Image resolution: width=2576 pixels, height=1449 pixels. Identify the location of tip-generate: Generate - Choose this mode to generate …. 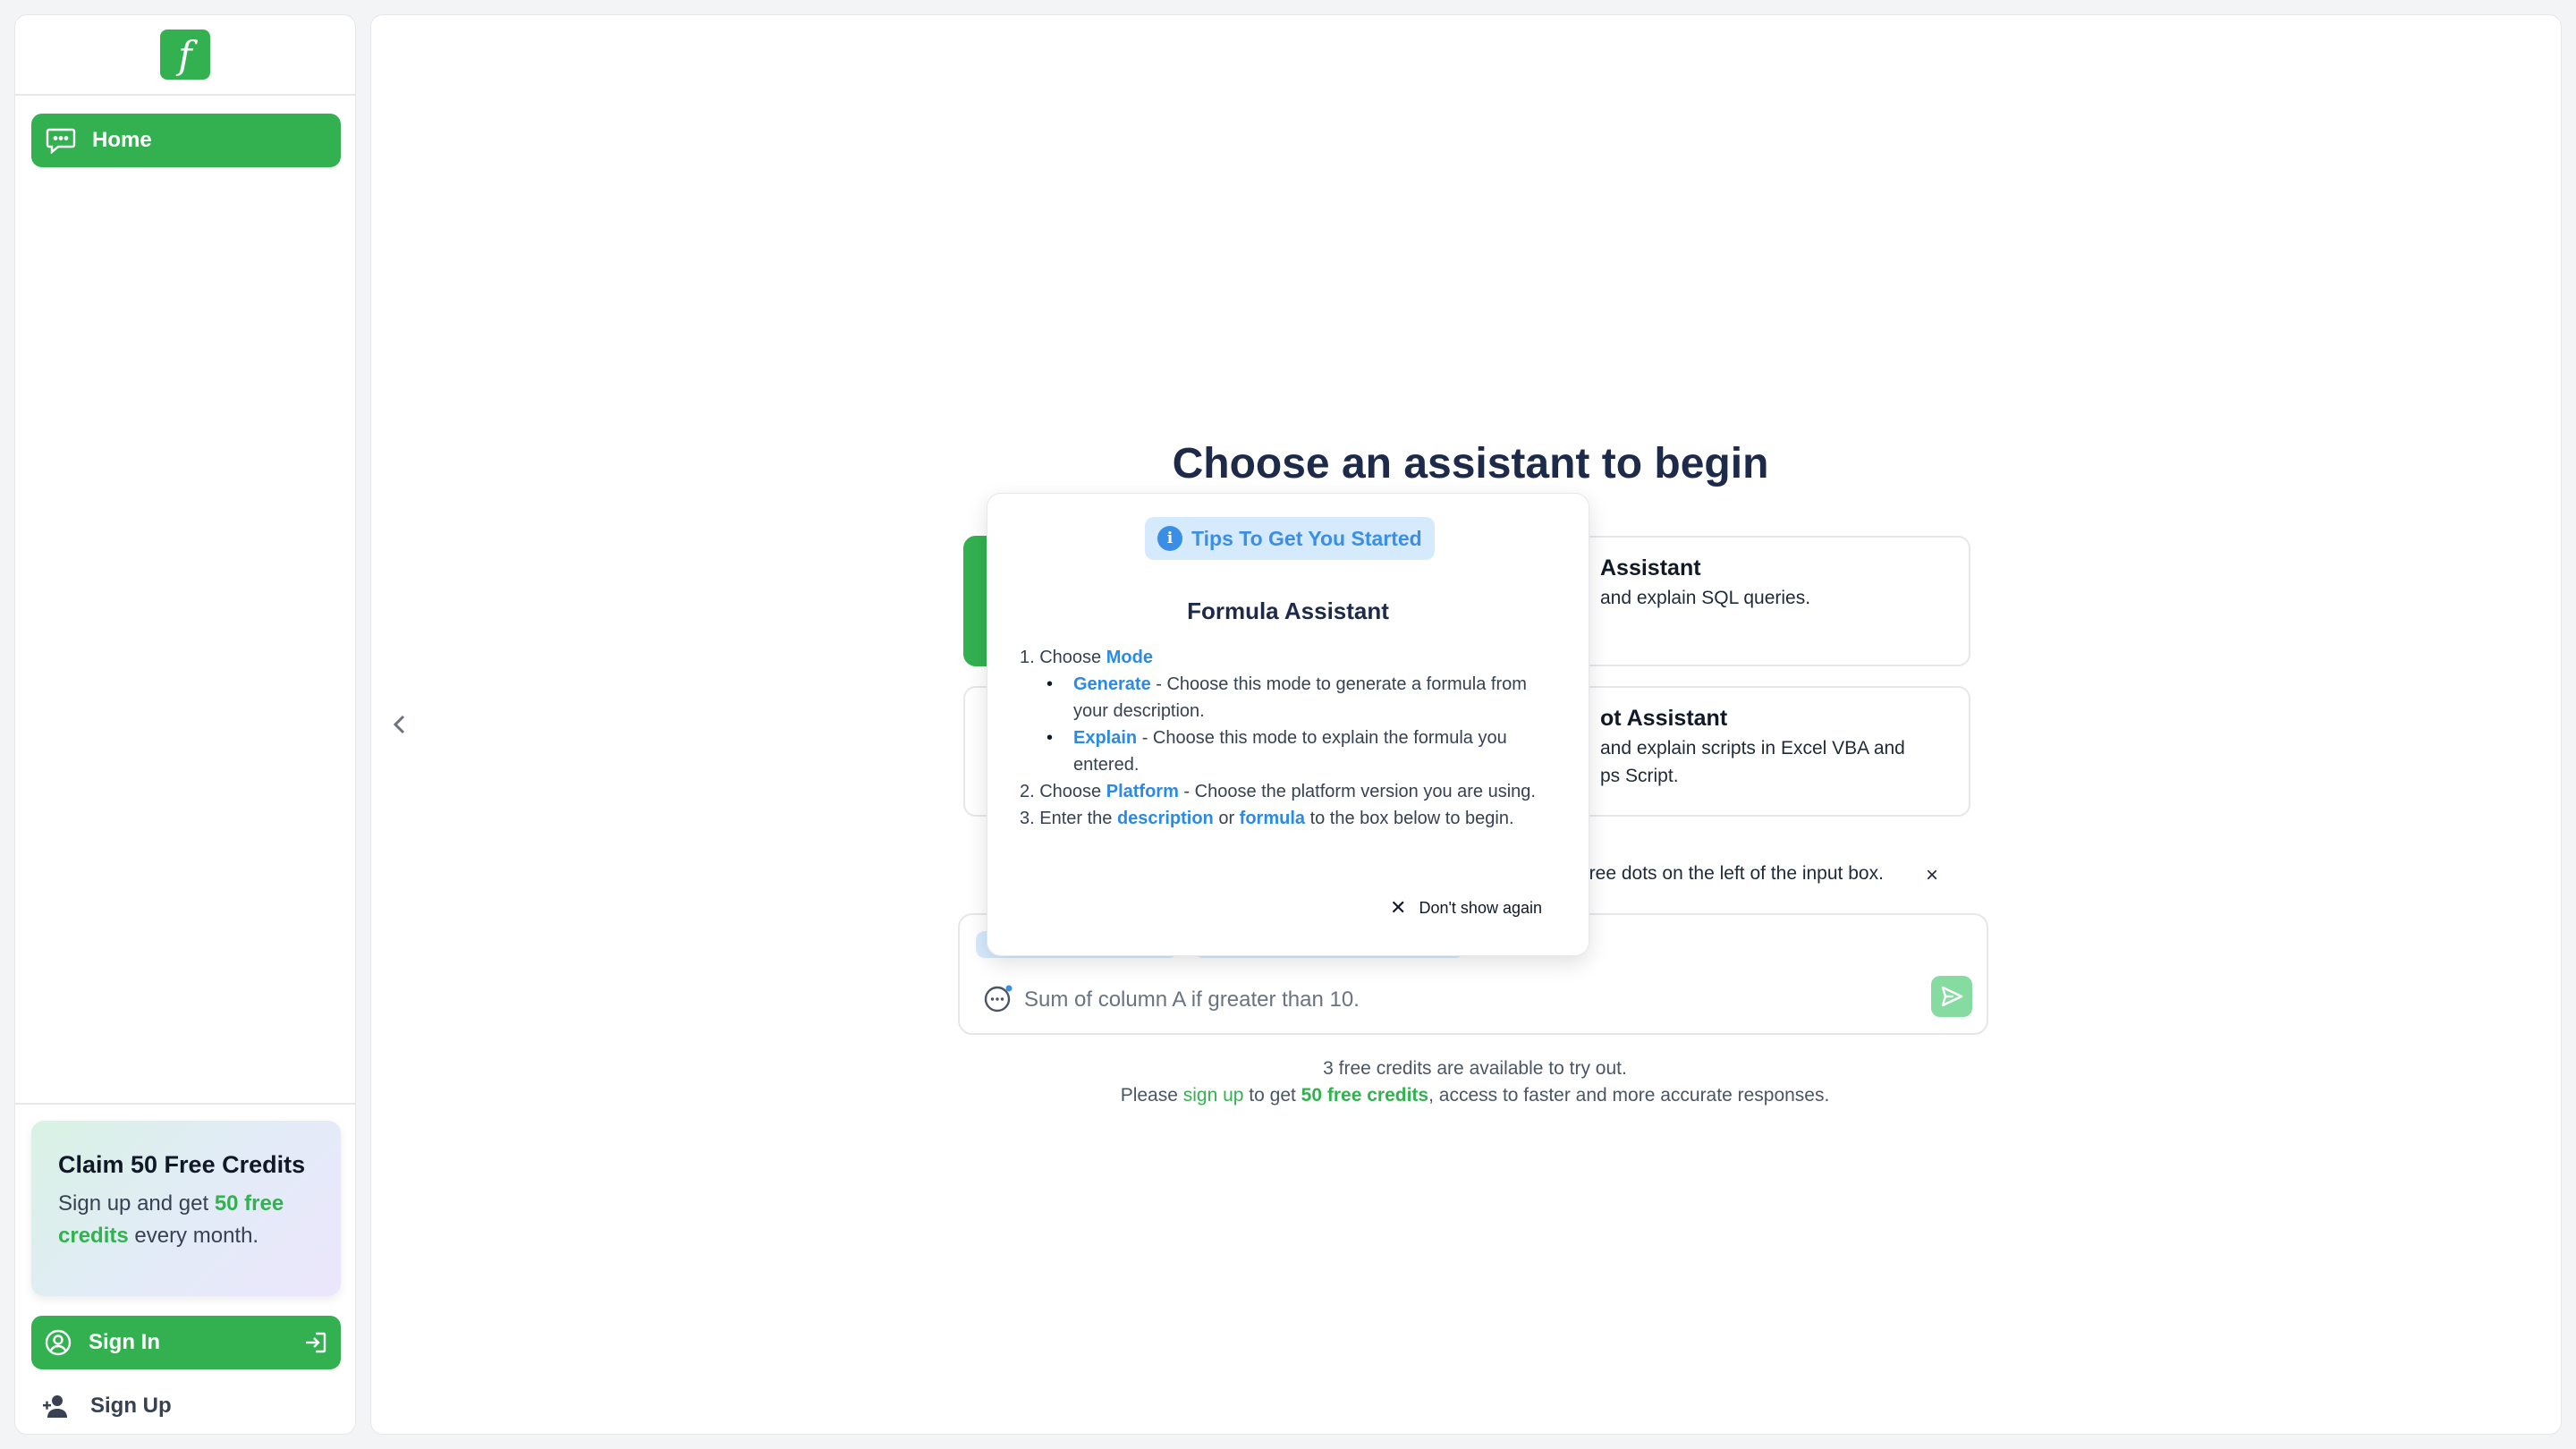
(1304, 697).